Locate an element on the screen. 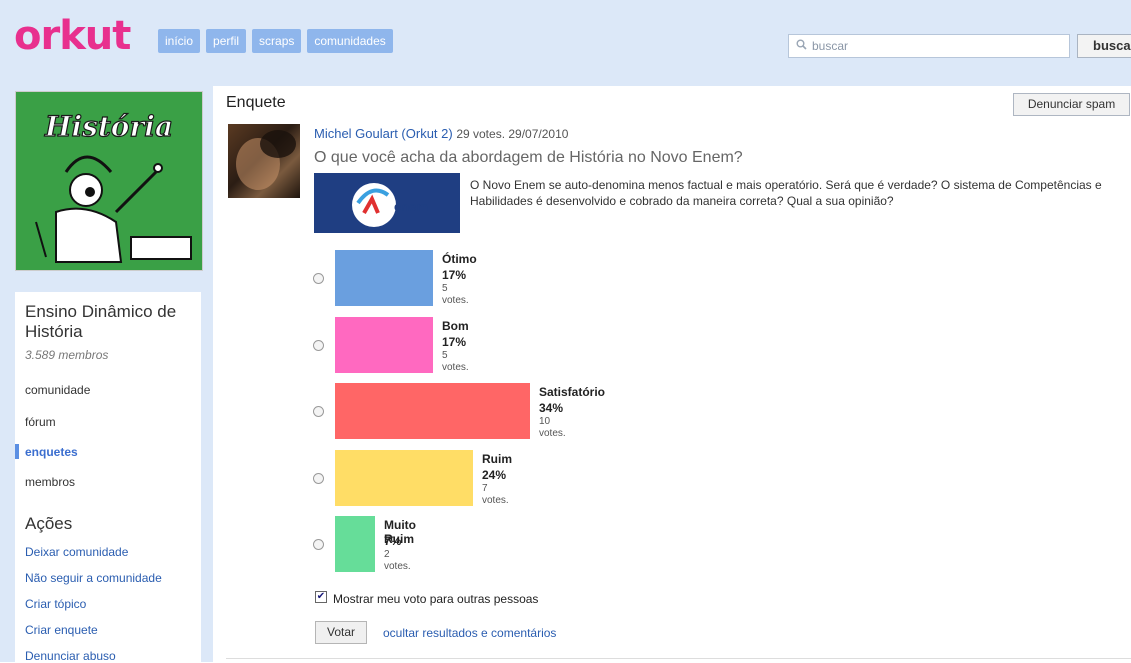  vote-button: Votar is located at coordinates (341, 632).